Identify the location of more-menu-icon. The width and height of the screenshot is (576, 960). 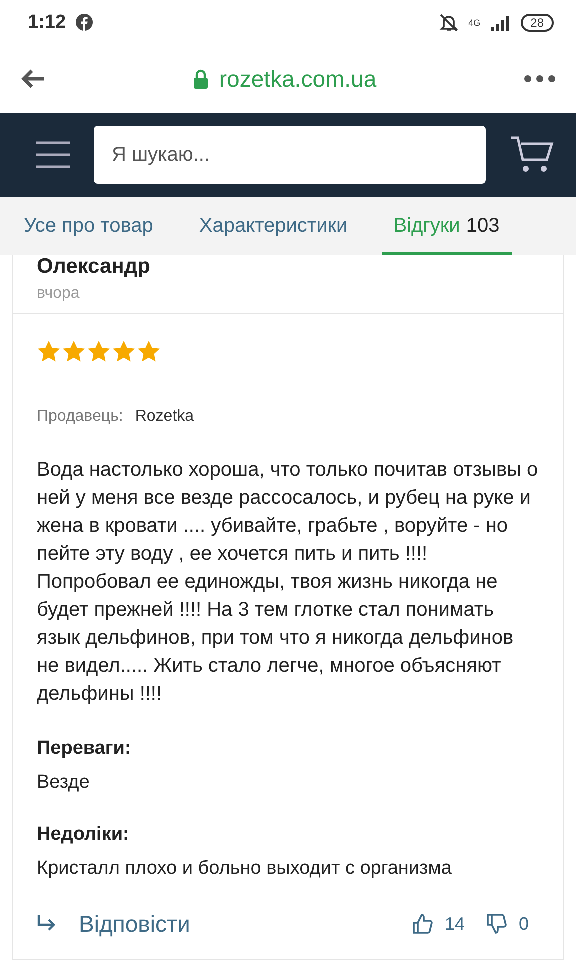
(540, 79).